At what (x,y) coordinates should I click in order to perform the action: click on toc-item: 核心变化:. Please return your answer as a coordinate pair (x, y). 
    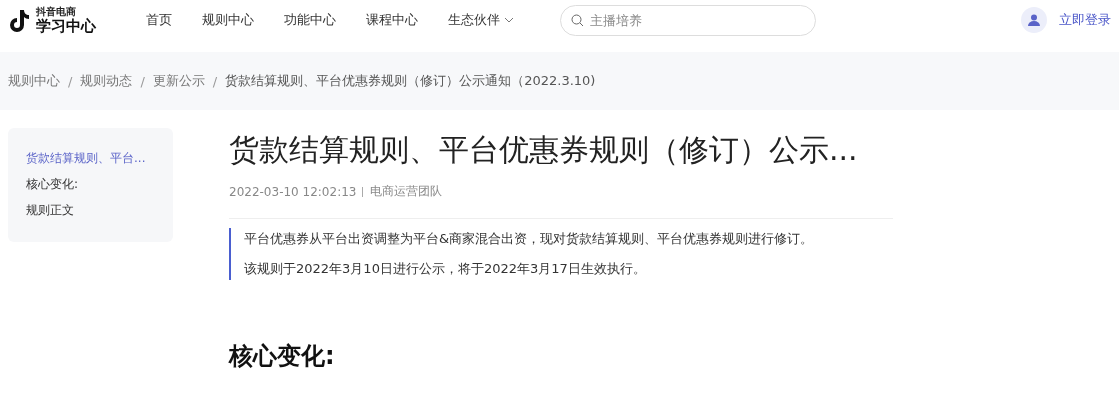
    Looking at the image, I should click on (99, 184).